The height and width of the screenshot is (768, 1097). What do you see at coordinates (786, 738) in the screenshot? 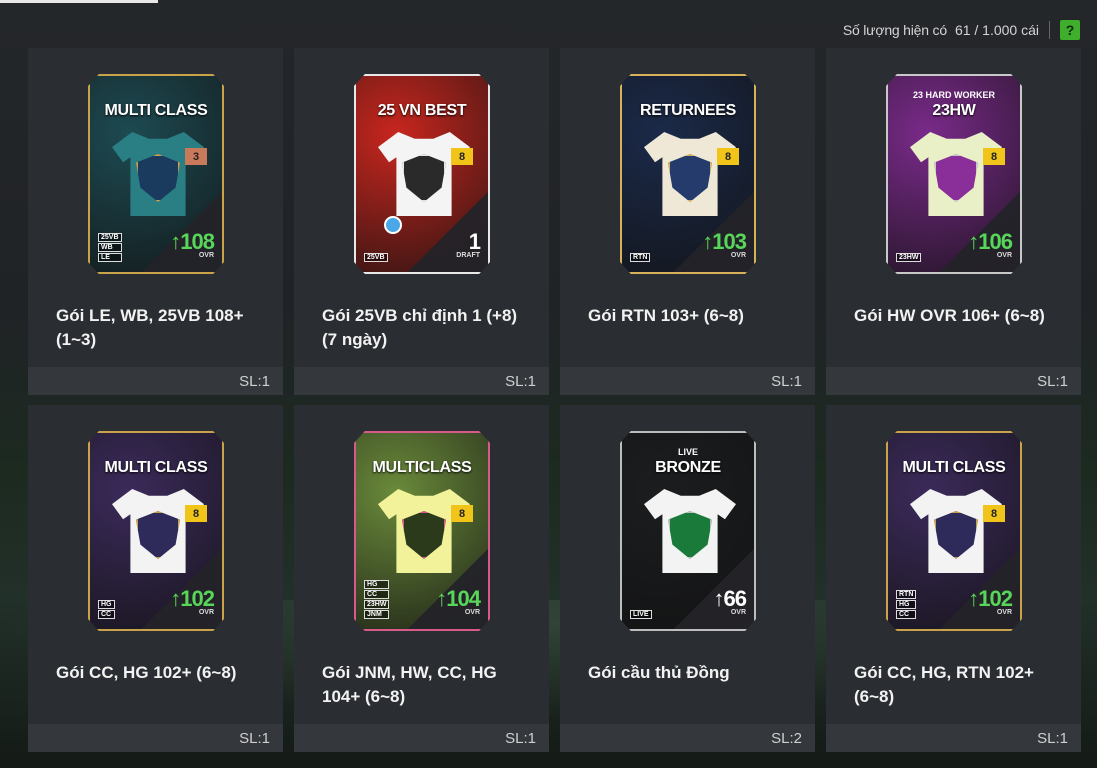
I see `pack-quantity: SL:2` at bounding box center [786, 738].